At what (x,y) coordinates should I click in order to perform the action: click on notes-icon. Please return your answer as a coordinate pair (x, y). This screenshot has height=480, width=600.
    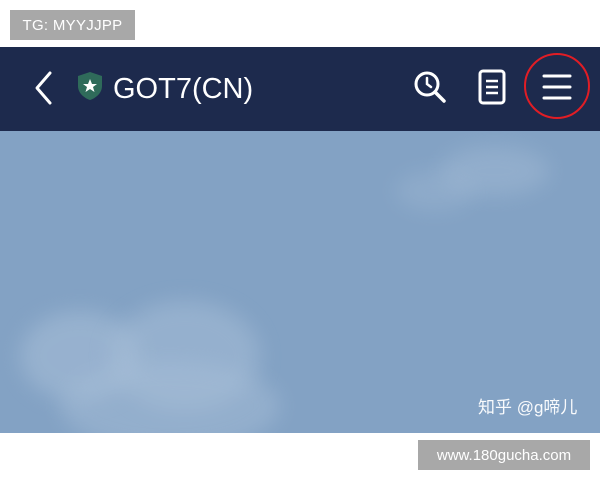
    Looking at the image, I should click on (492, 87).